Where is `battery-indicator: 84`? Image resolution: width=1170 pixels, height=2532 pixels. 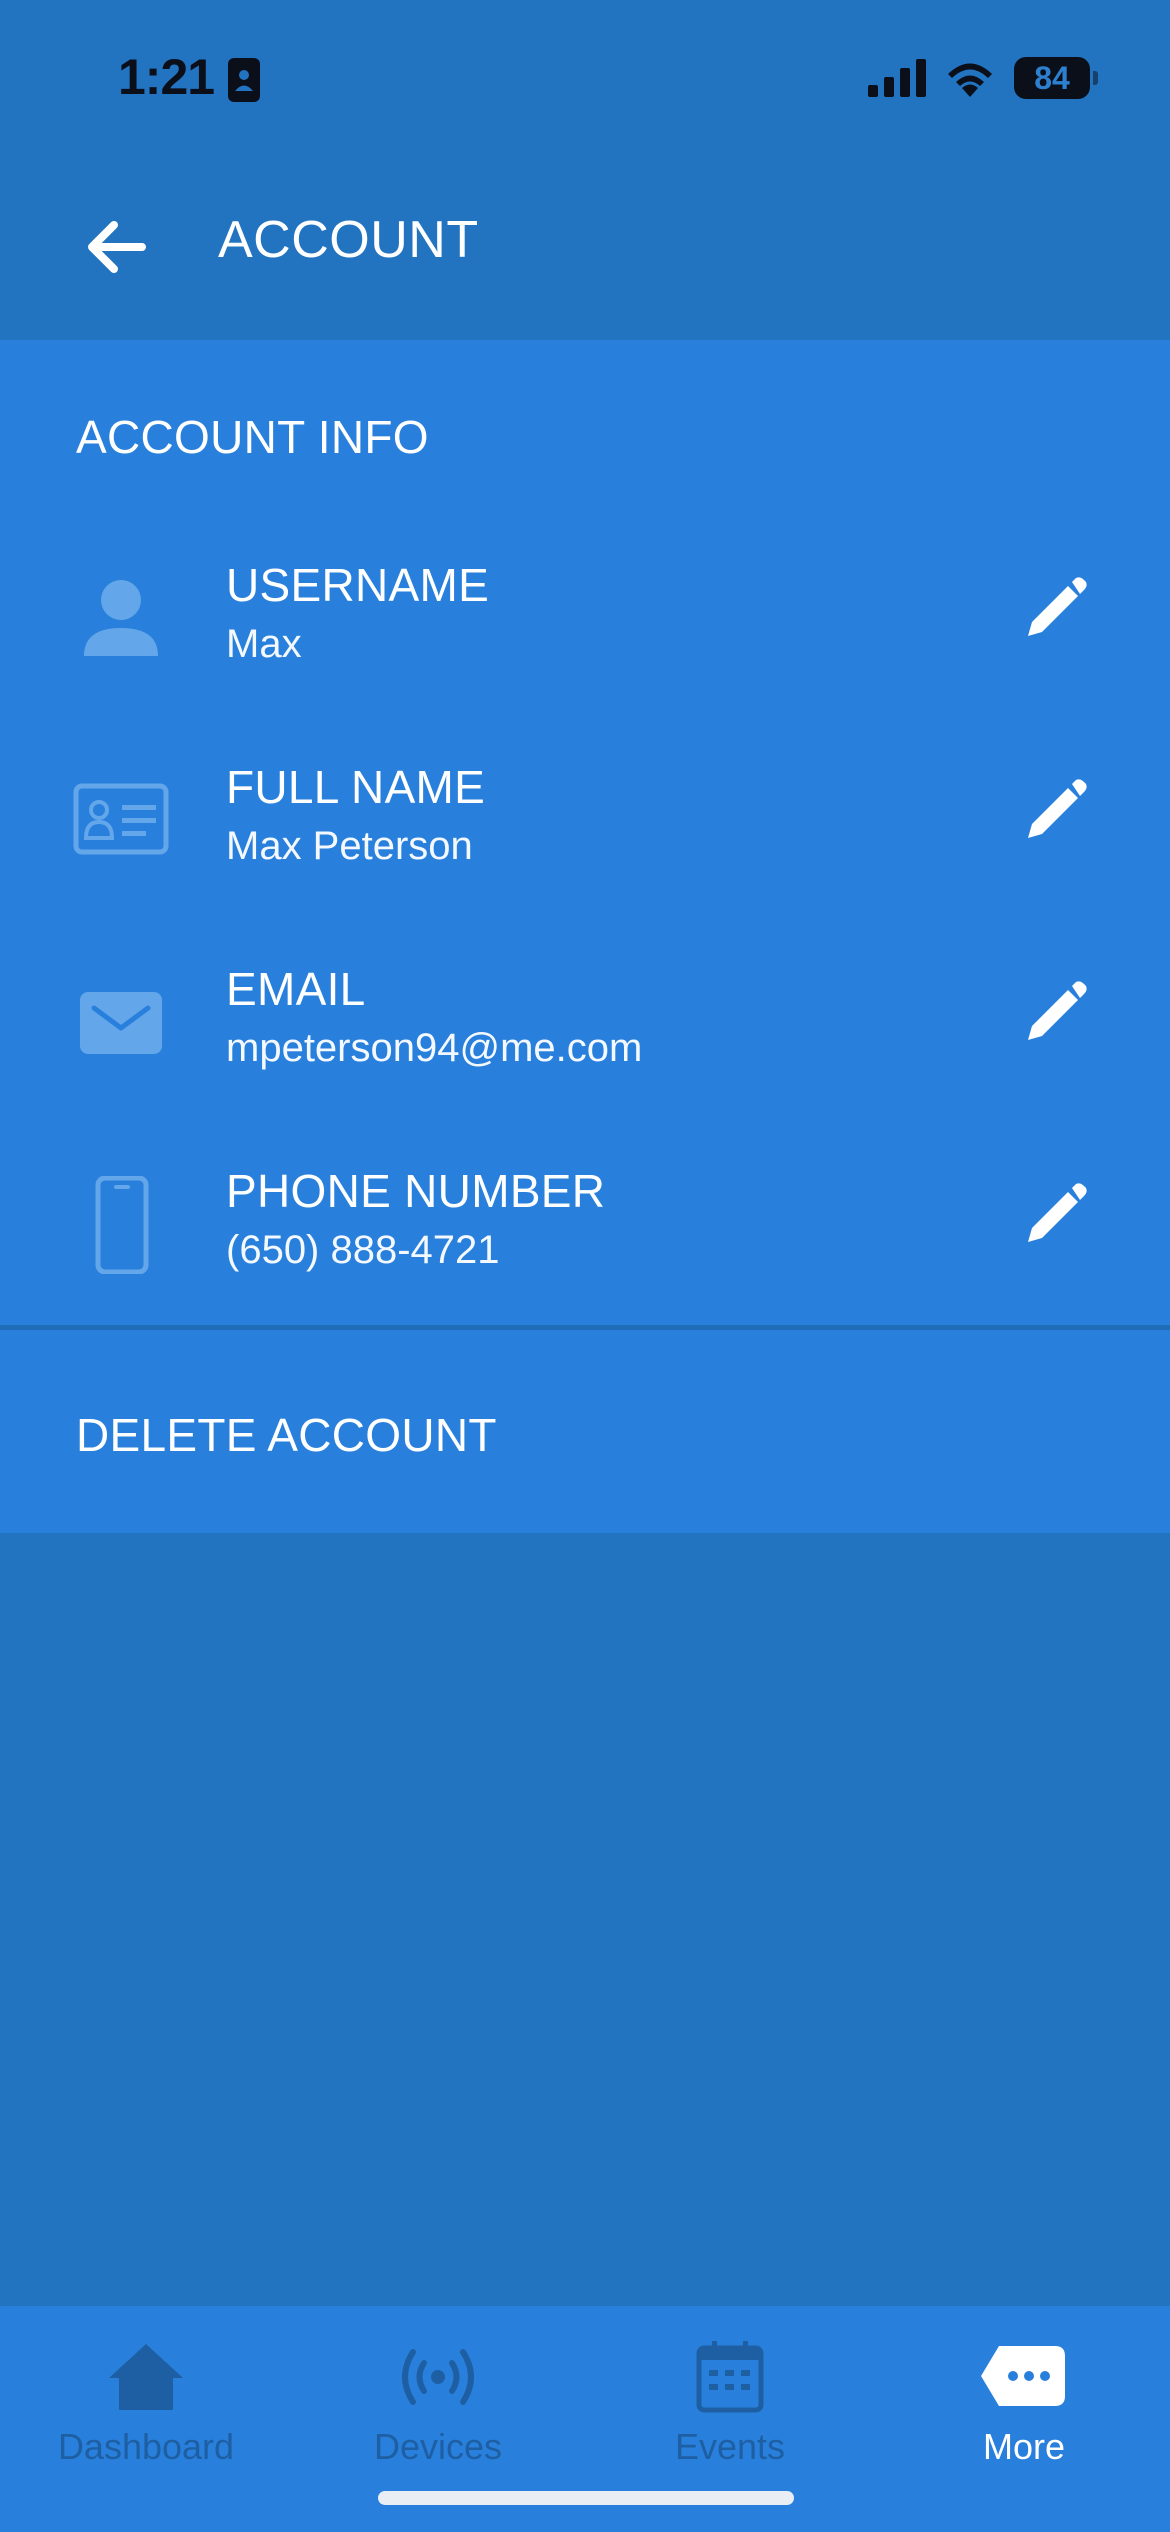
battery-indicator: 84 is located at coordinates (1056, 78).